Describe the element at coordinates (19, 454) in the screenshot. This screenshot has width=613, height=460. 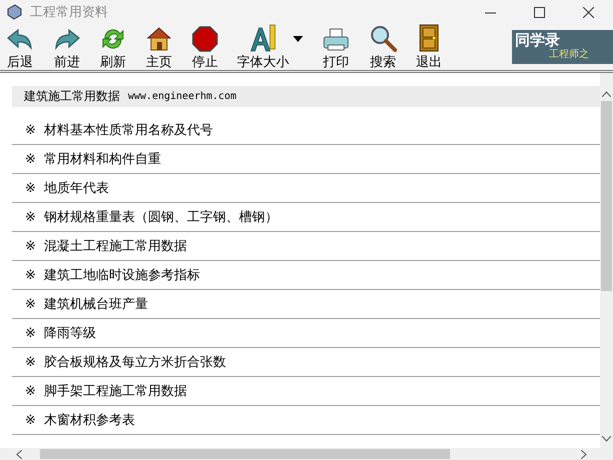
I see `scroll-left-icon` at that location.